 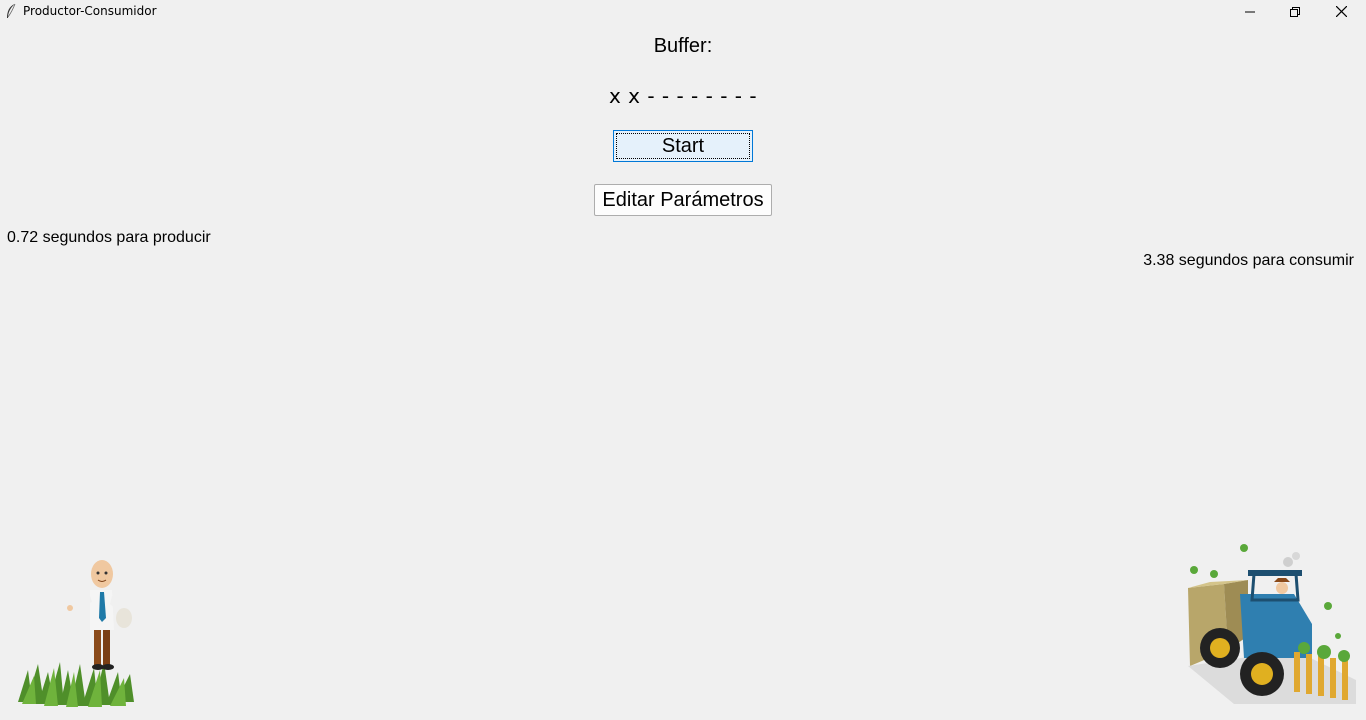 I want to click on tractor-harvesting-image, so click(x=1272, y=624).